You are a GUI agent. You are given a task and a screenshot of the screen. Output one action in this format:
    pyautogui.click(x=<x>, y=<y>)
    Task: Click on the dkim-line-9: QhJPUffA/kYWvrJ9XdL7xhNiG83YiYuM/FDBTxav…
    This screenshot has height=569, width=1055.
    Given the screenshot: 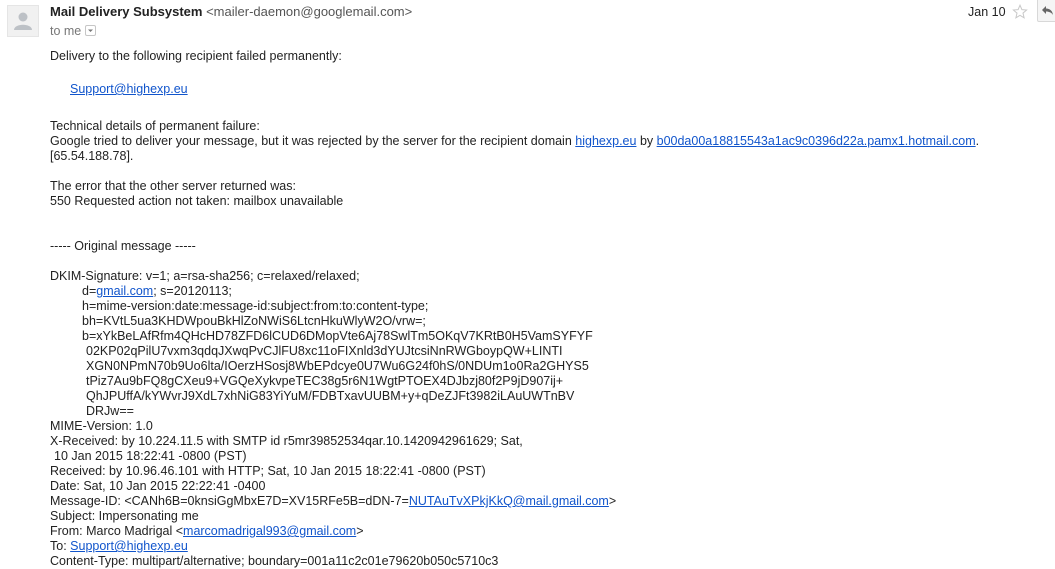 What is the action you would take?
    pyautogui.click(x=330, y=396)
    